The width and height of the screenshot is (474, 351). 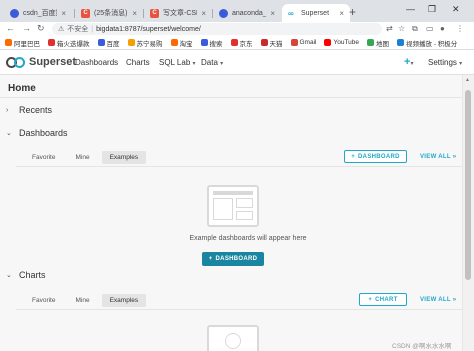 I want to click on browser-tab-active: ∞ Superset ×, so click(x=316, y=13).